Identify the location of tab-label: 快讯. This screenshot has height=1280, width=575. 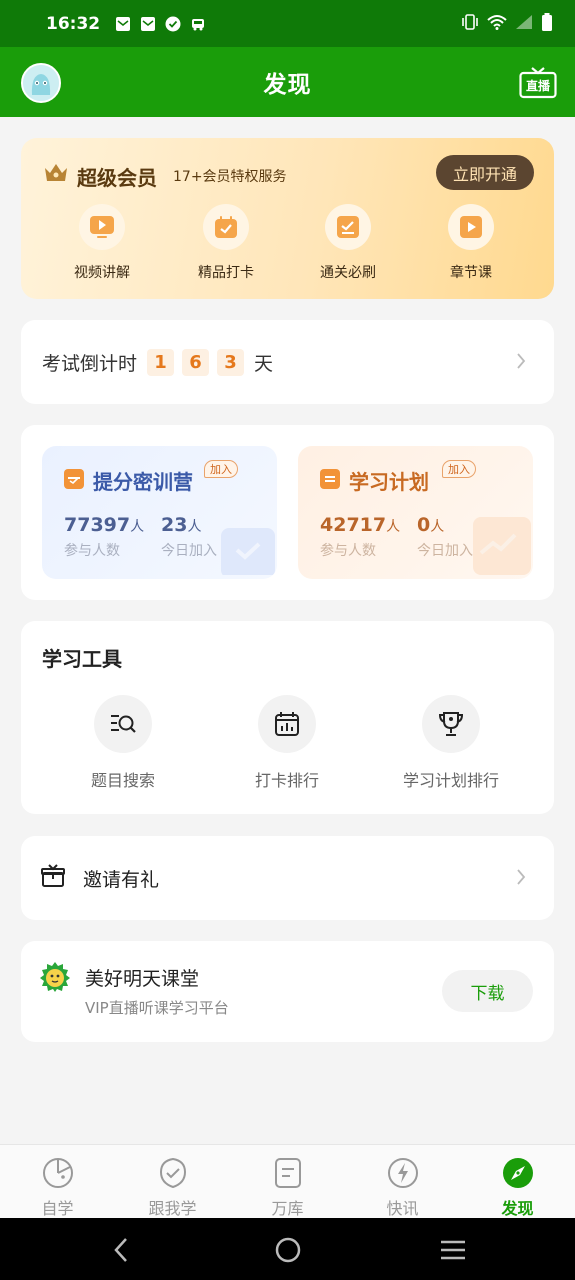
(402, 1208).